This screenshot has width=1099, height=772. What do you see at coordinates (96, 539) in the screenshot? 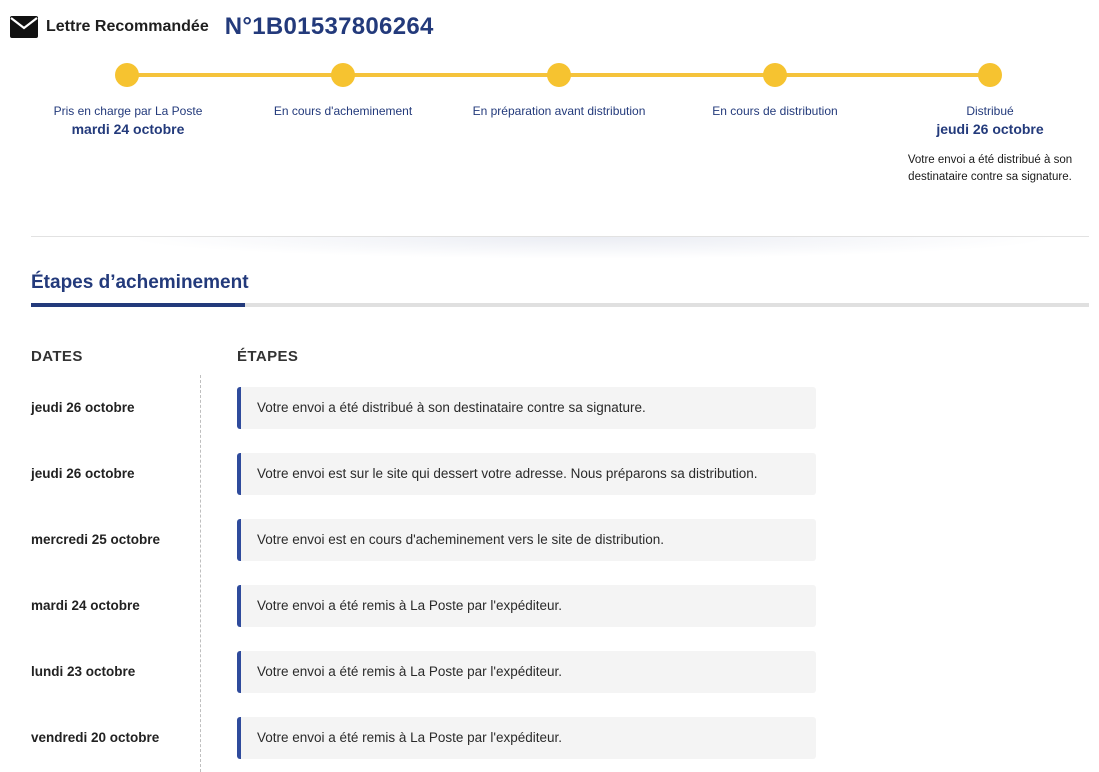
I see `row-date: mercredi 25 octobre` at bounding box center [96, 539].